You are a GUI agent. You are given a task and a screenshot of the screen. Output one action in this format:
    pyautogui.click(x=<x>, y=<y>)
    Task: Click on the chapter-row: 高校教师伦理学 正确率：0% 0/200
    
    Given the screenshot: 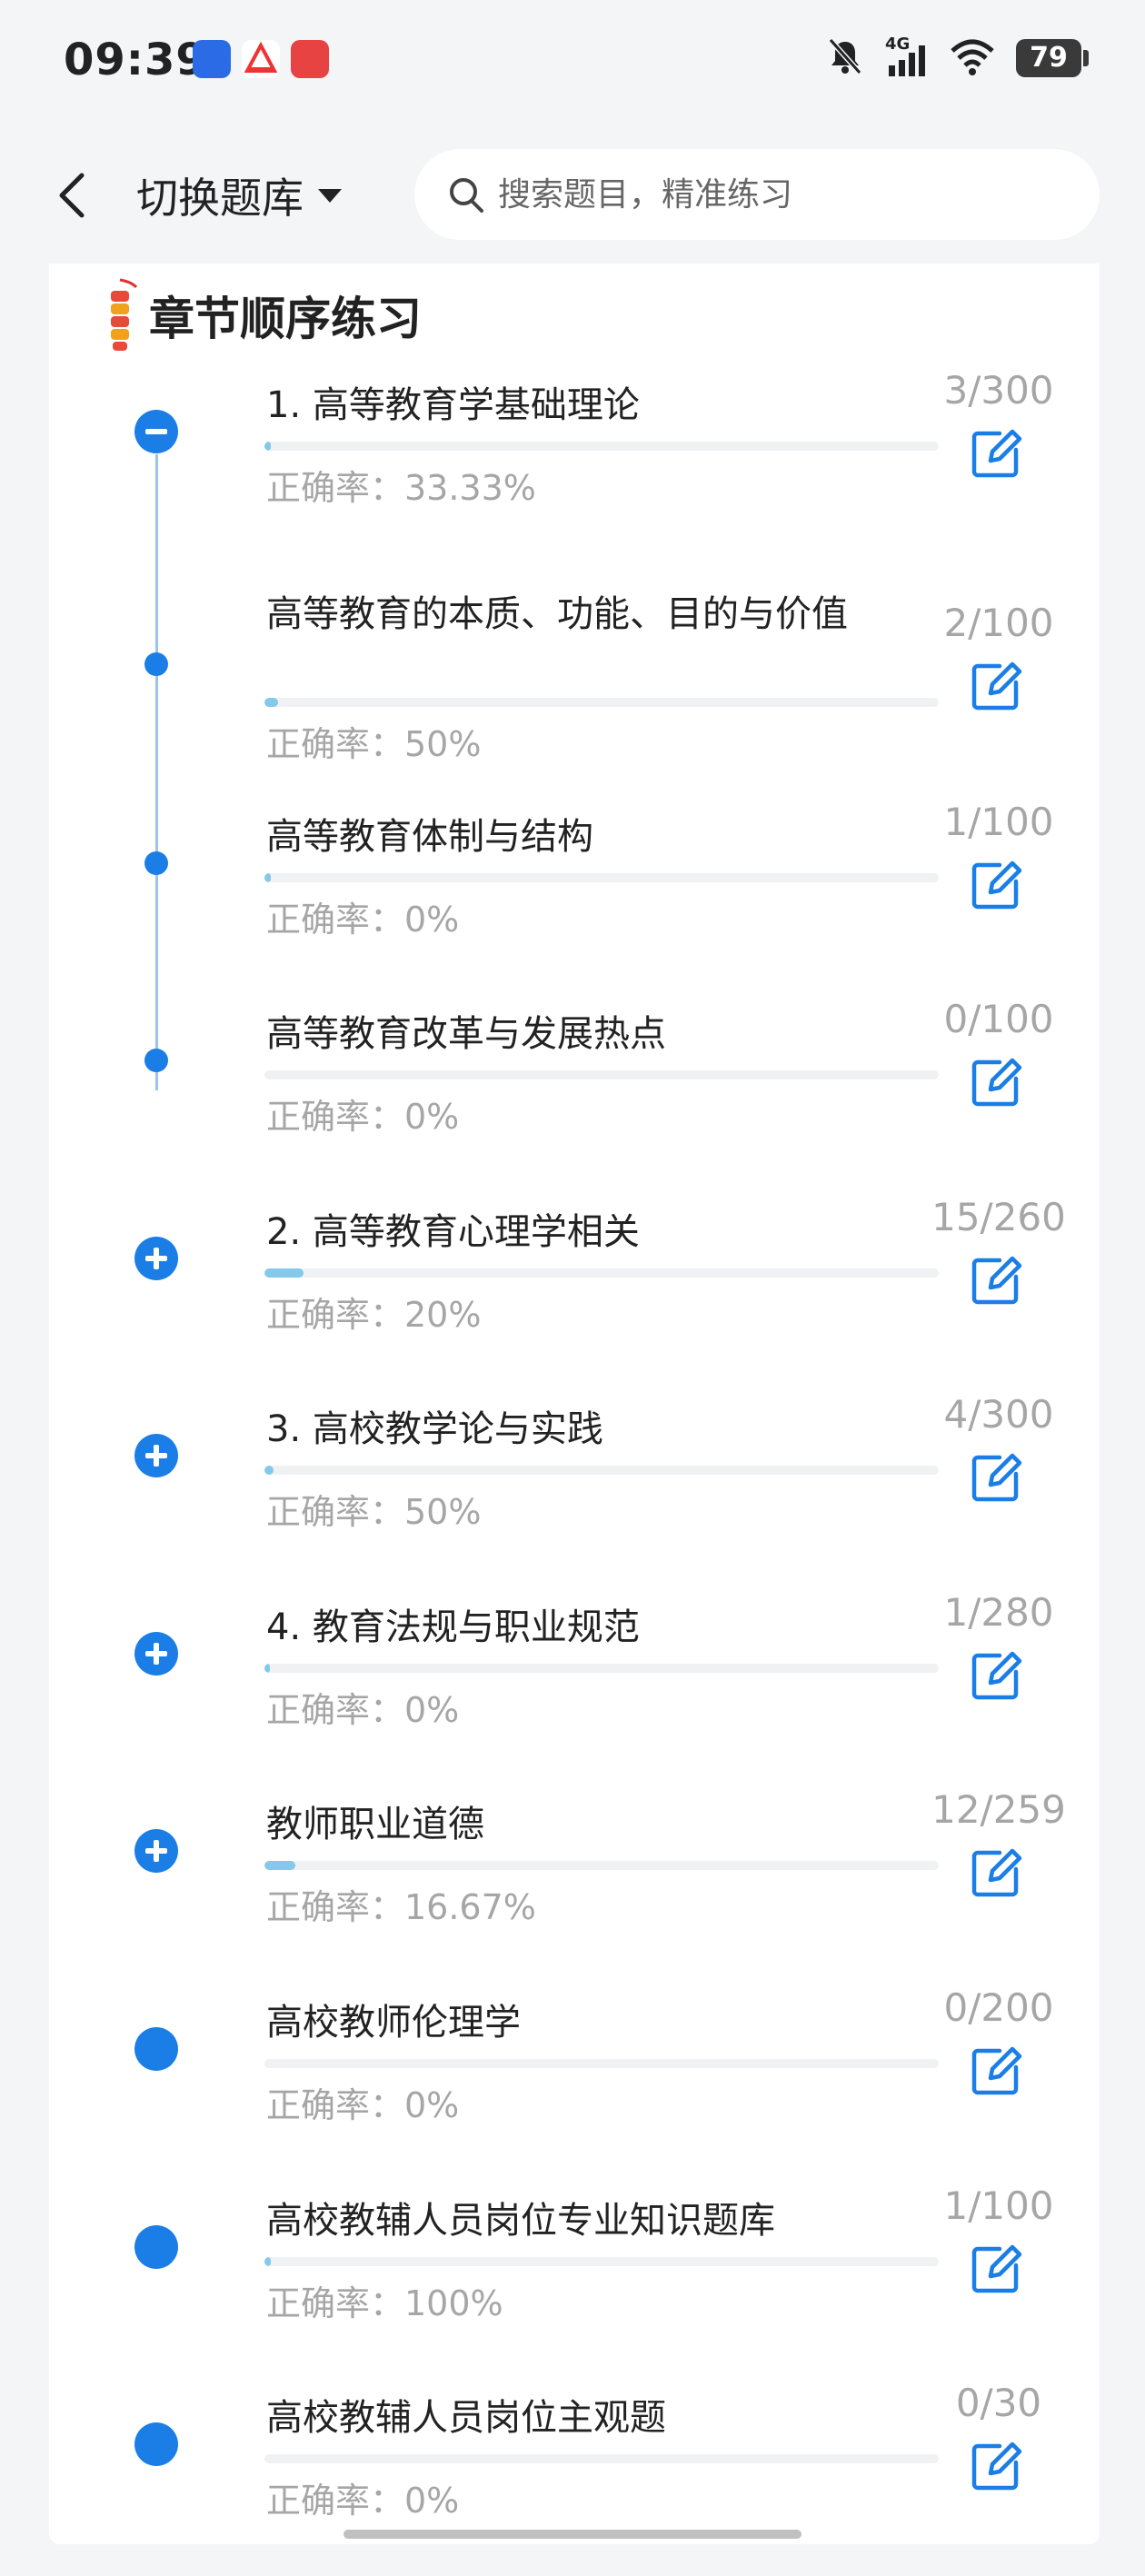 What is the action you would take?
    pyautogui.click(x=574, y=2081)
    